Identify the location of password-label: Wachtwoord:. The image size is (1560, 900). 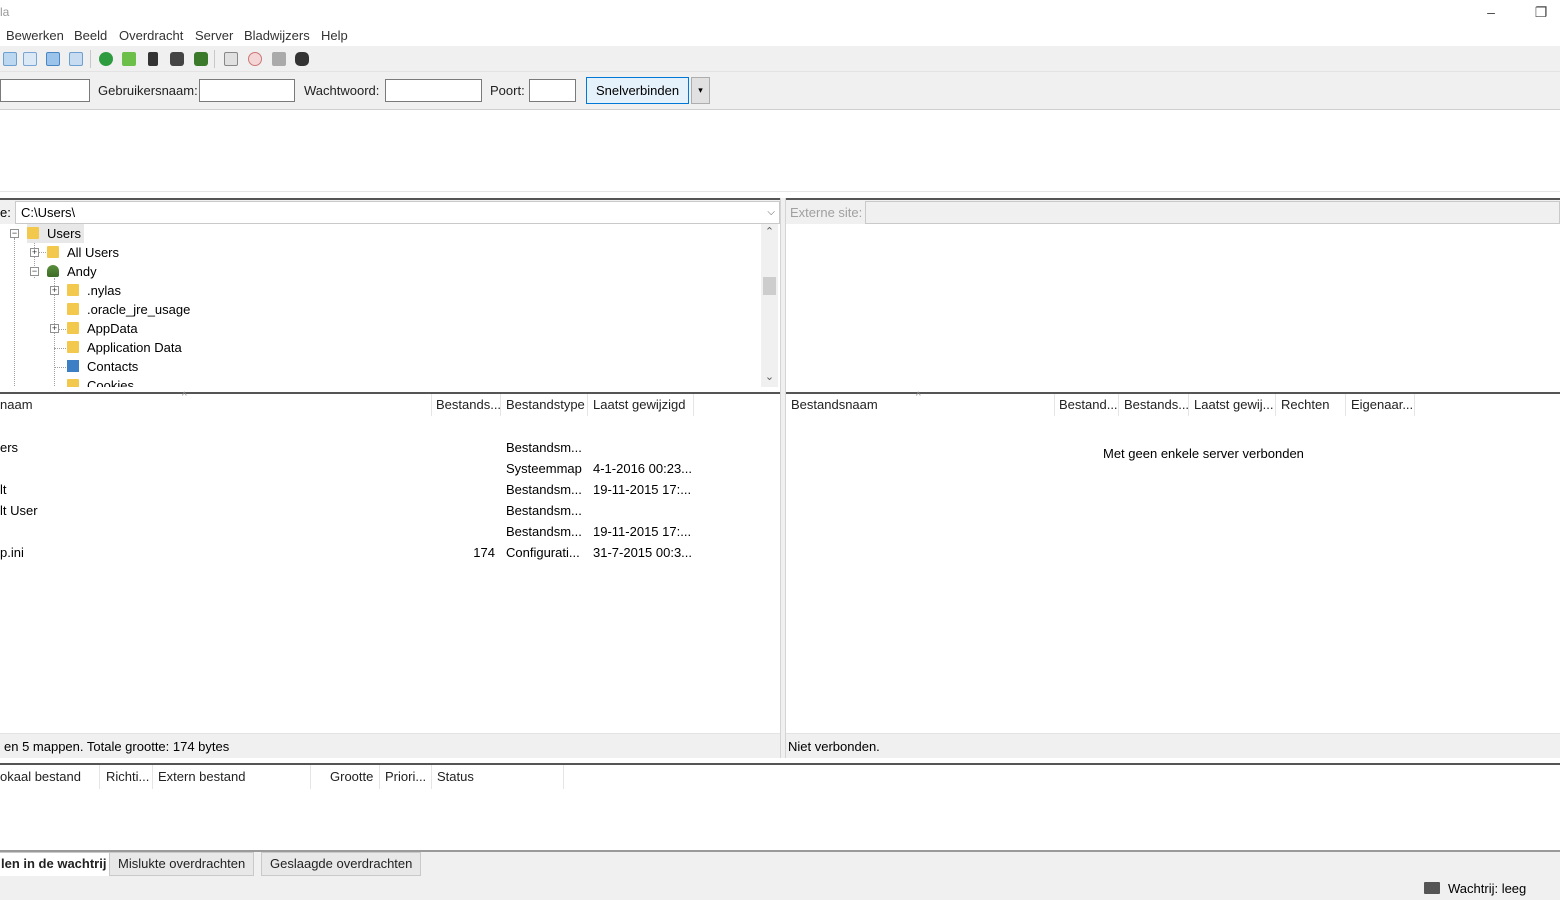
(342, 90).